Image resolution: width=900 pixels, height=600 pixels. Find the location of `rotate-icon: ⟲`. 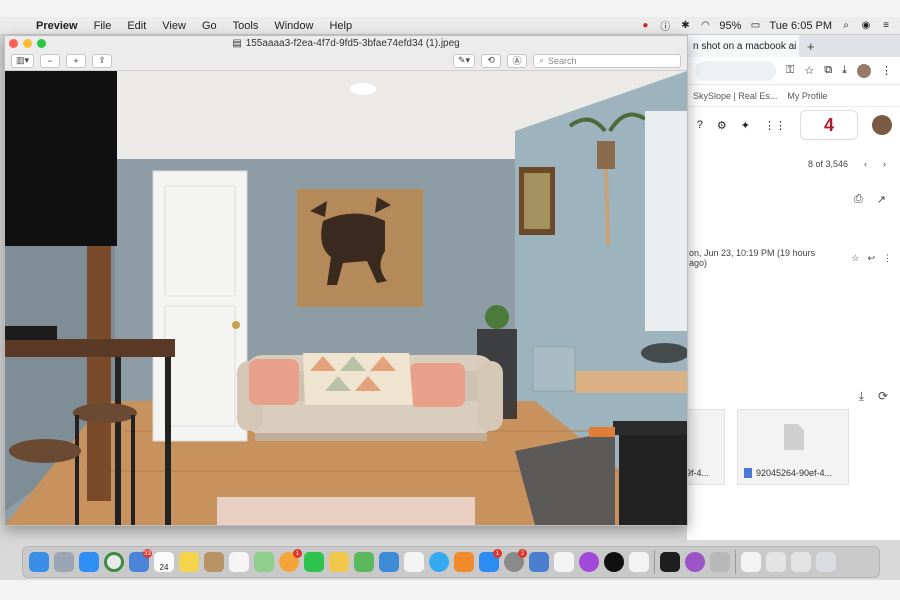

rotate-icon: ⟲ is located at coordinates (491, 60).